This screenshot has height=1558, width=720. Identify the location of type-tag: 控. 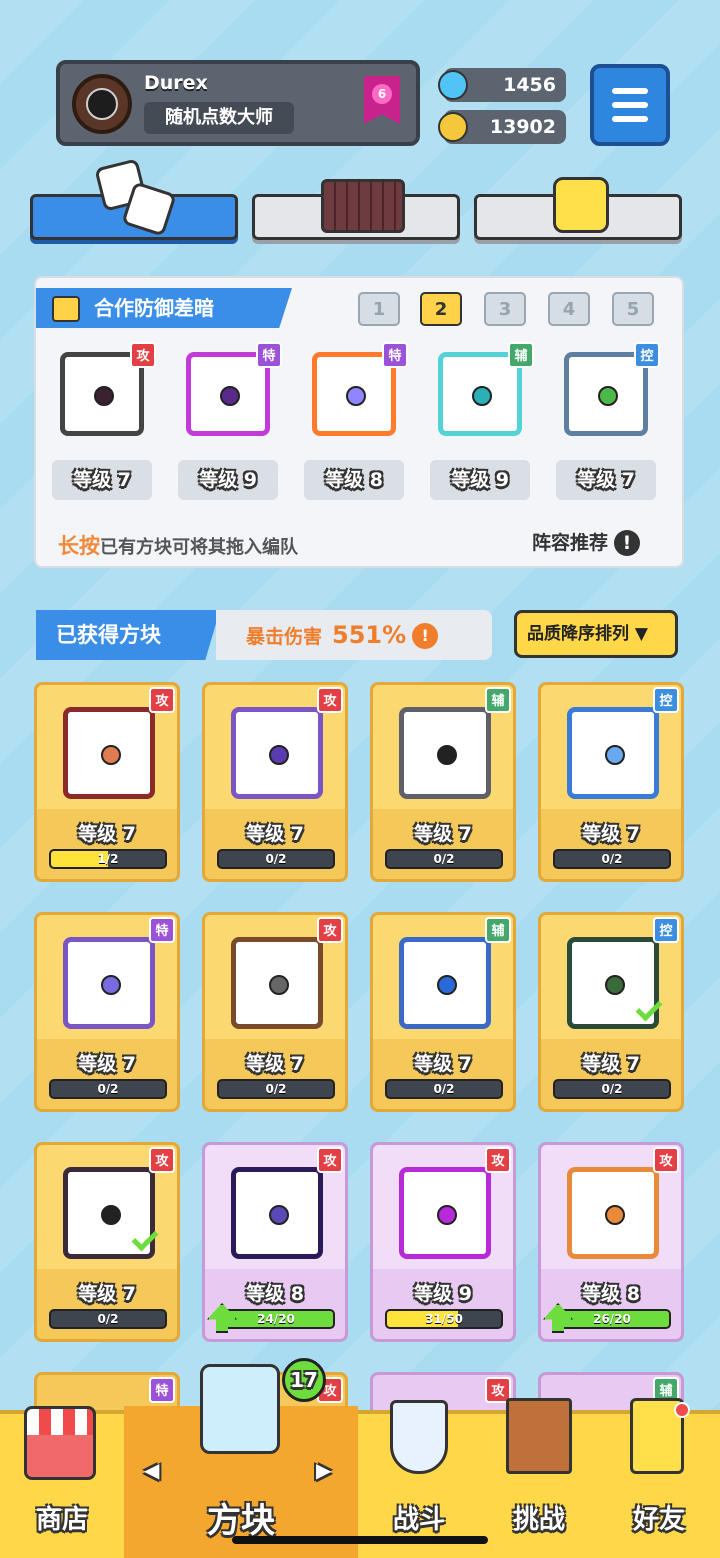
(666, 700).